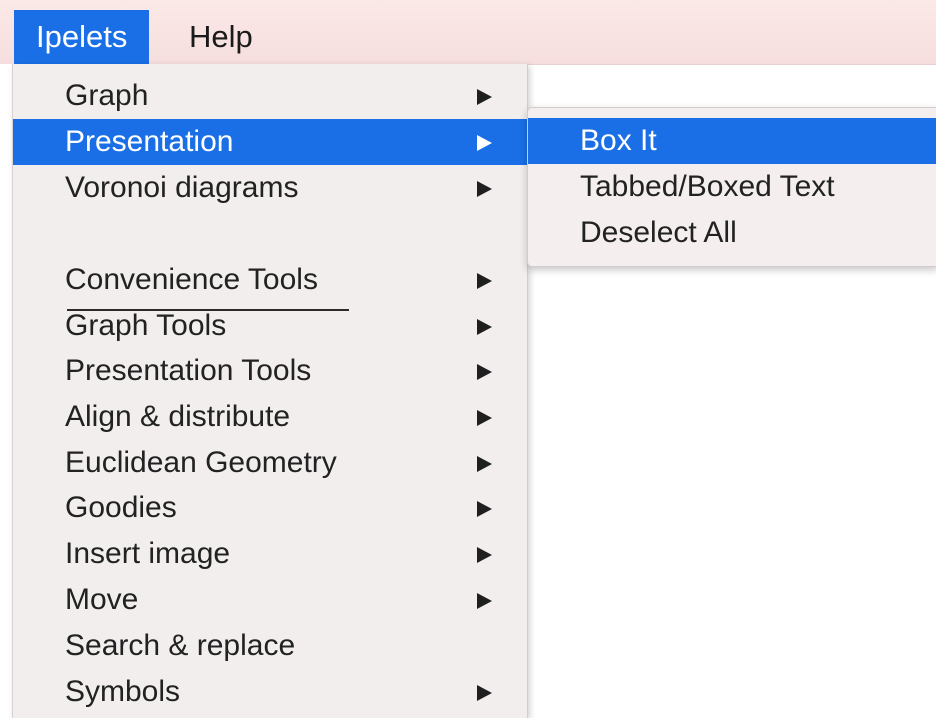  Describe the element at coordinates (270, 96) in the screenshot. I see `menu-item-graph: Graph` at that location.